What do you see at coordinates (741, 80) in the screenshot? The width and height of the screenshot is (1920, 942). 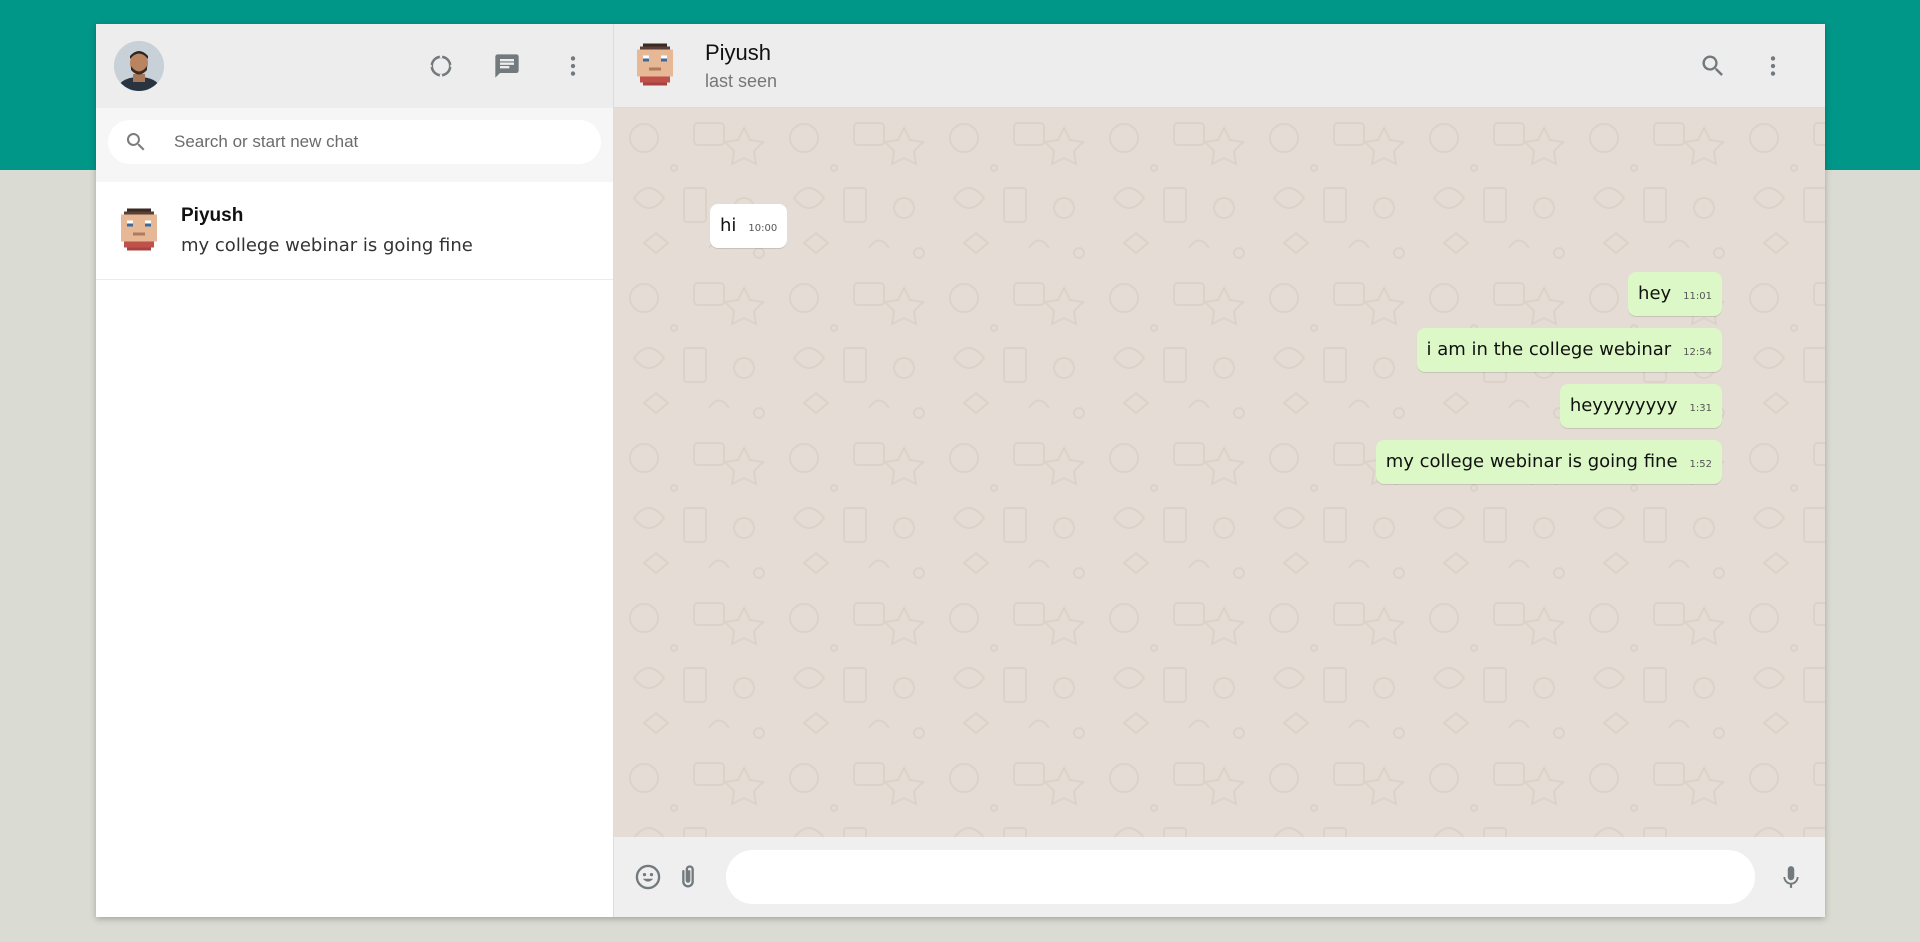 I see `contact-status: last seen` at bounding box center [741, 80].